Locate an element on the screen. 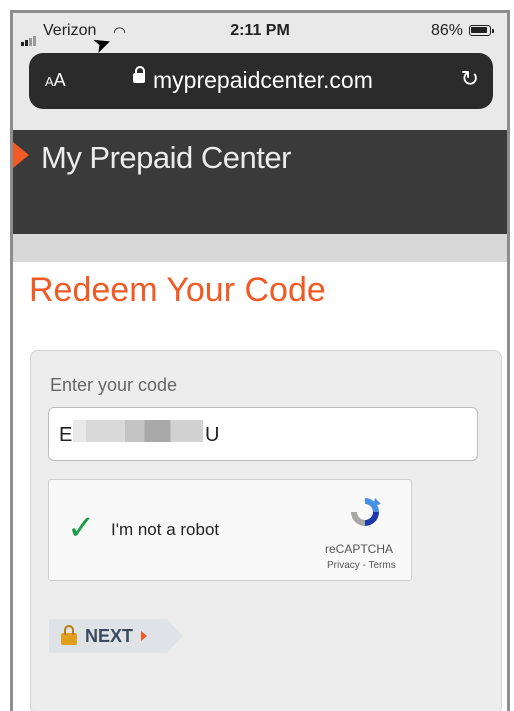 This screenshot has width=514, height=711. text-size-button: AA is located at coordinates (55, 80).